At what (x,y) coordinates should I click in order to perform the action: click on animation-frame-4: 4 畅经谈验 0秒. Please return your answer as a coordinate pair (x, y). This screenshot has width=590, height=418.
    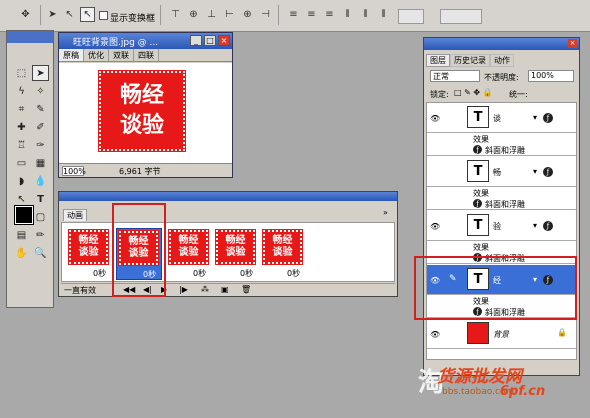
    Looking at the image, I should click on (237, 254).